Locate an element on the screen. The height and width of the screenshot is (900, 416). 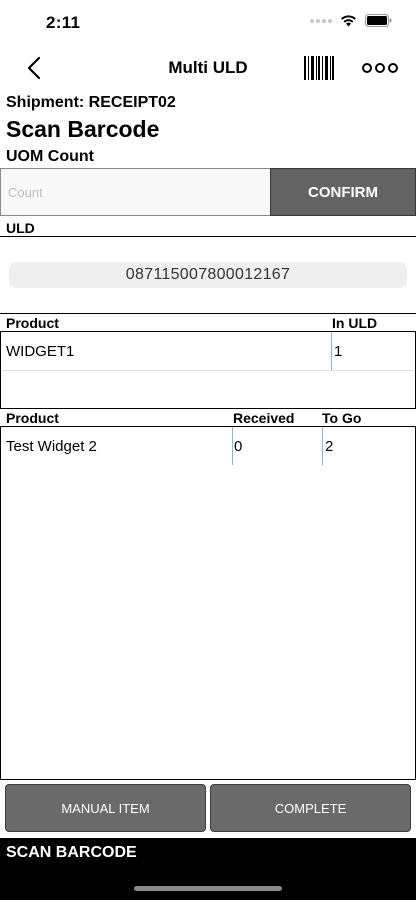
page-title: Scan Barcode is located at coordinates (83, 129).